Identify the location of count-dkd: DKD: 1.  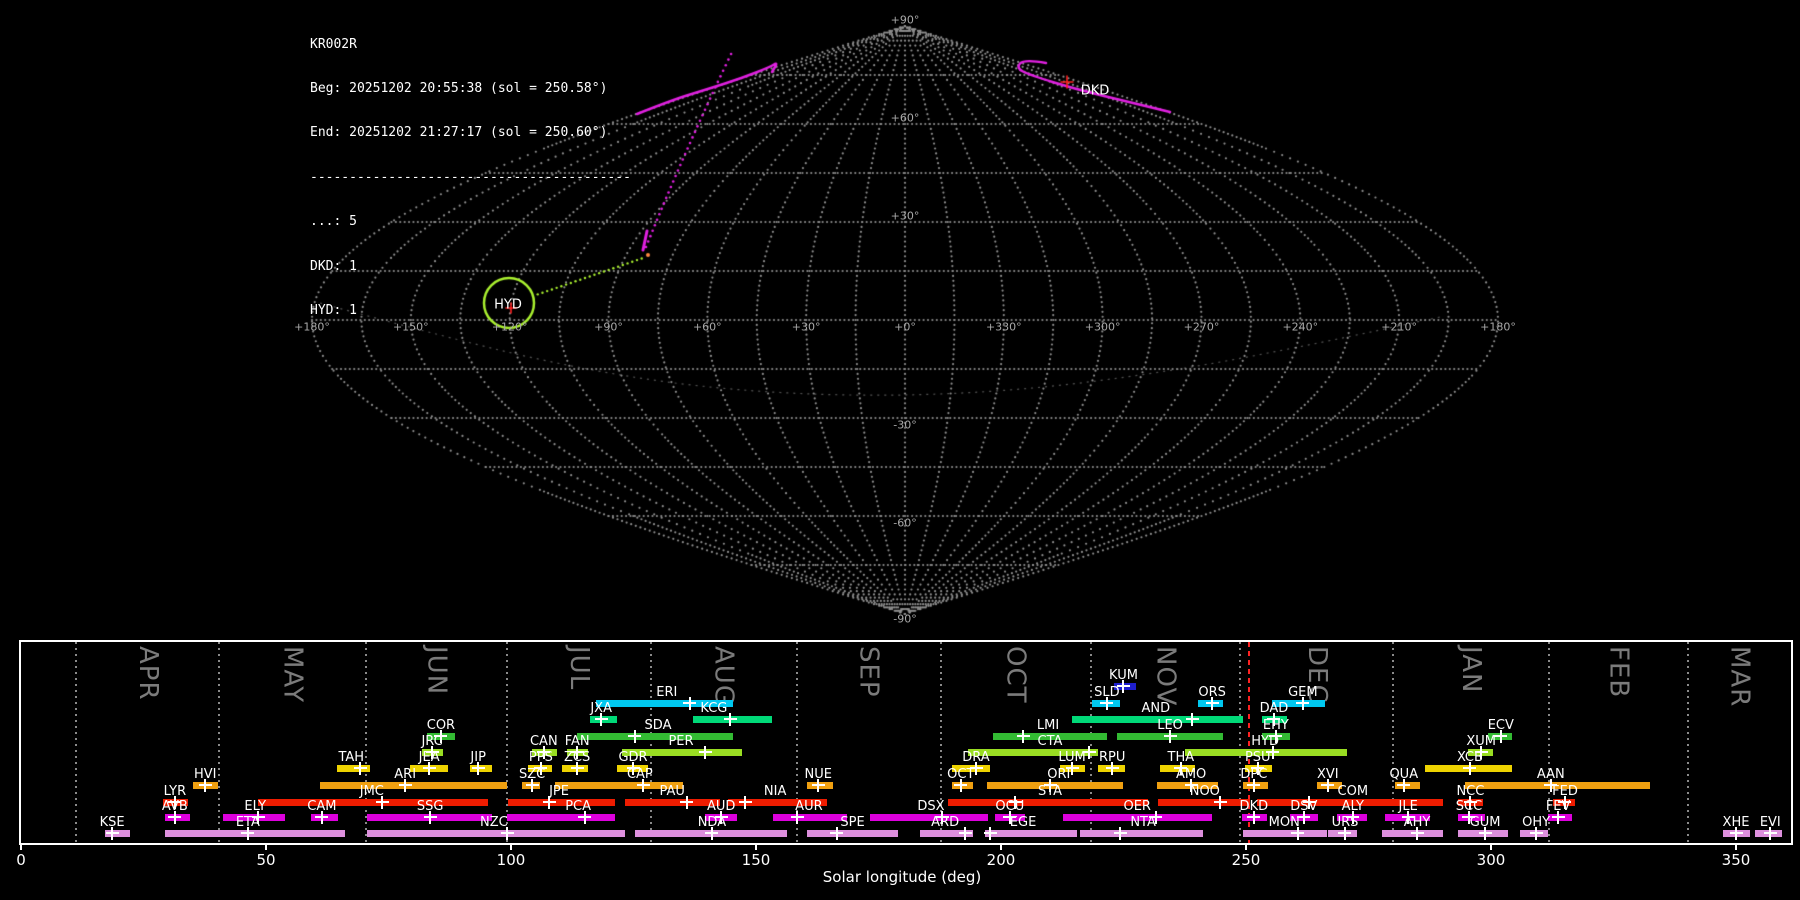
(333, 266).